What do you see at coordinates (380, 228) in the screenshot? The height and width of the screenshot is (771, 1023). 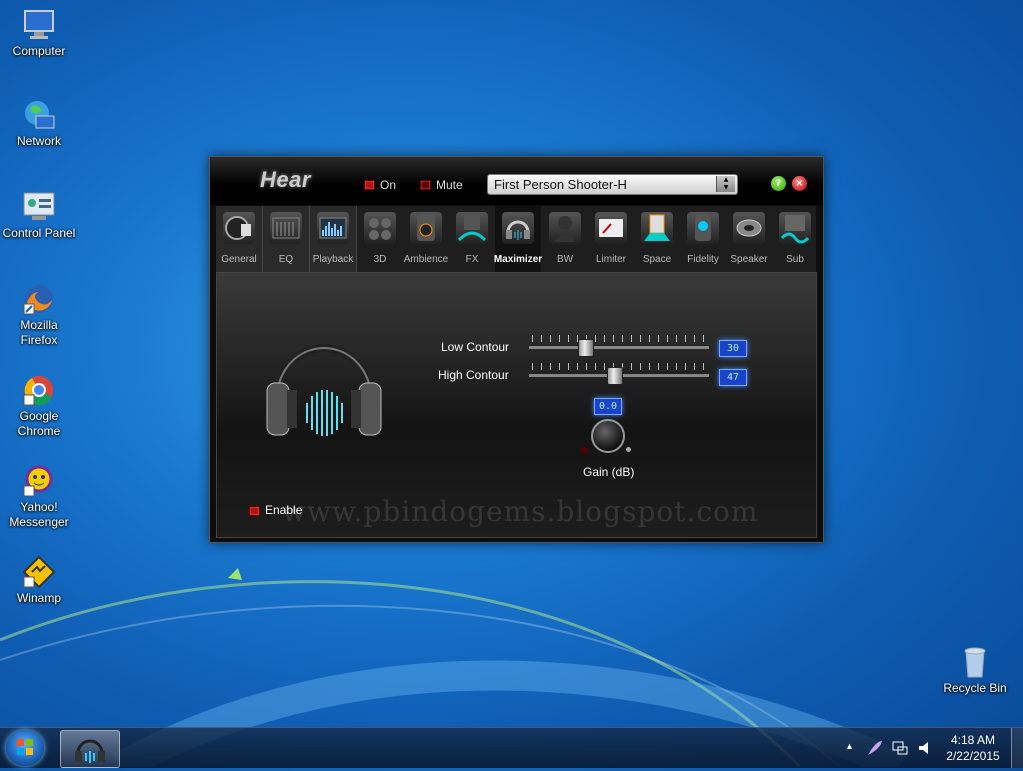 I see `speakers-3d-icon` at bounding box center [380, 228].